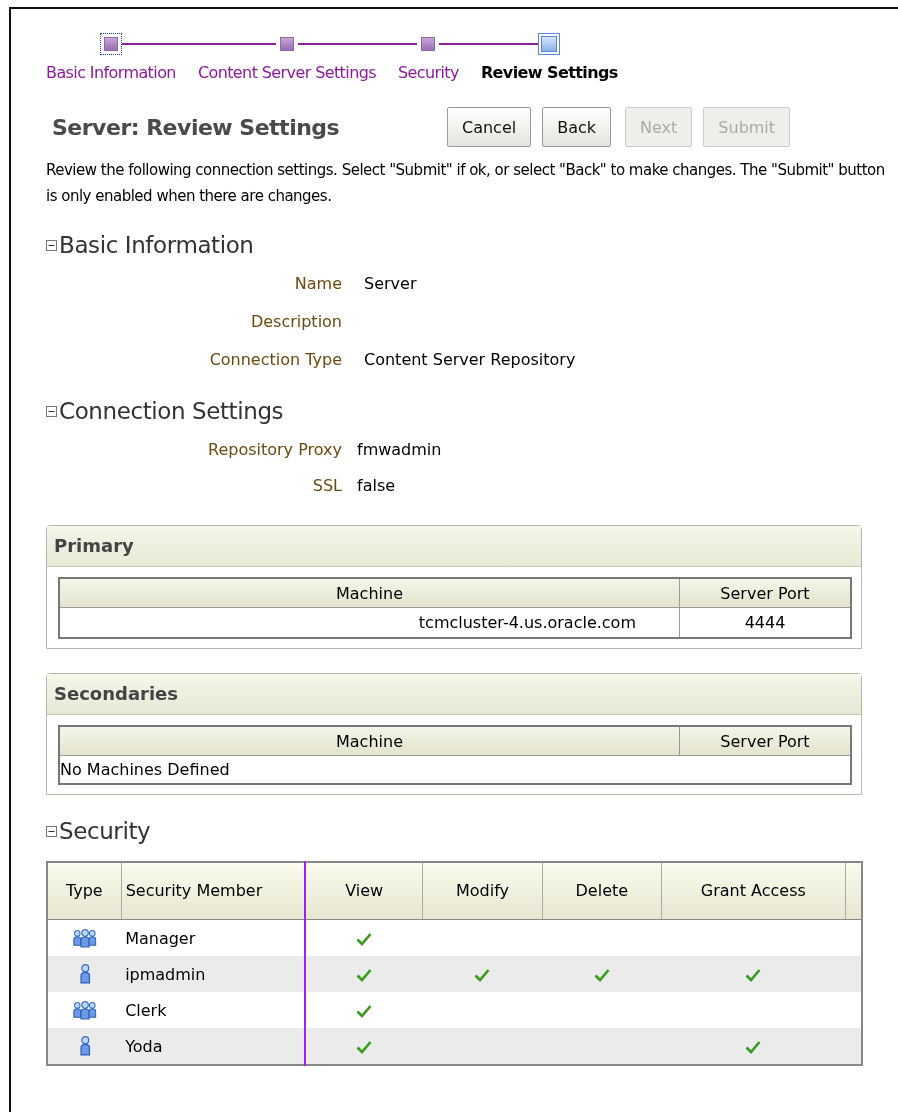 The width and height of the screenshot is (898, 1112). Describe the element at coordinates (213, 1046) in the screenshot. I see `table-cell: Yoda` at that location.